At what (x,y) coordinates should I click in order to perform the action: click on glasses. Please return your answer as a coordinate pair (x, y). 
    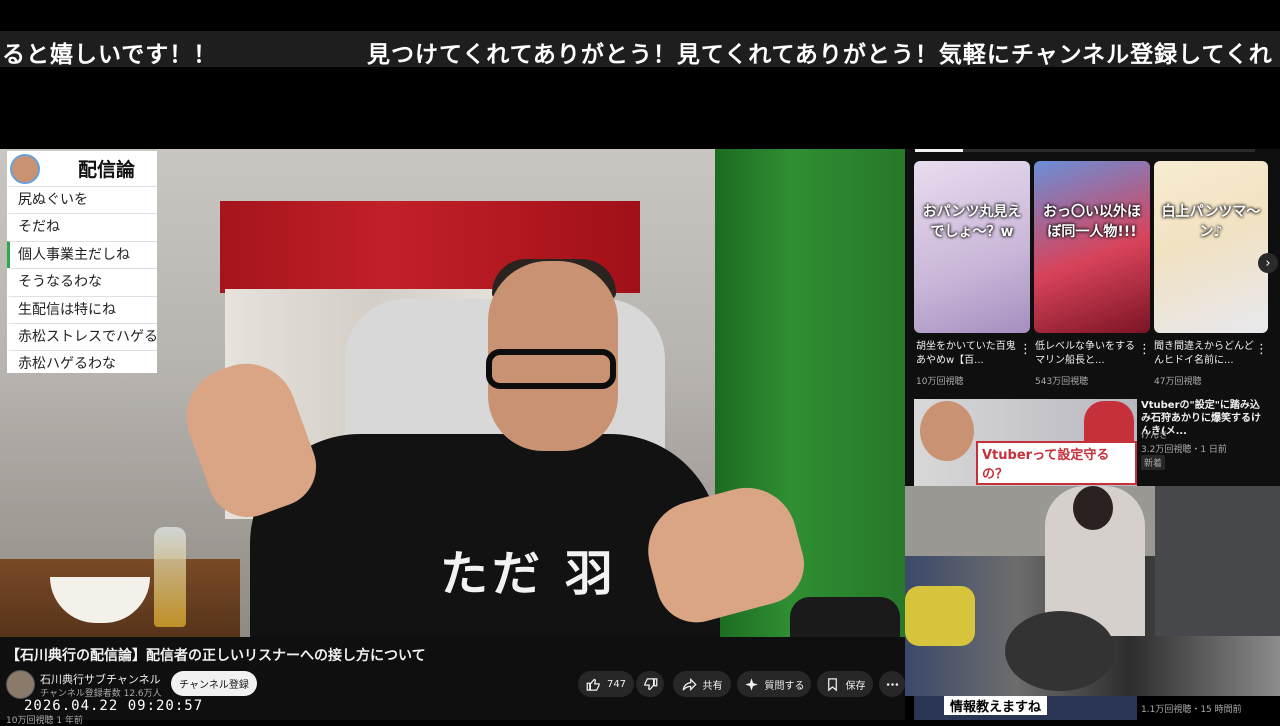
    Looking at the image, I should click on (551, 369).